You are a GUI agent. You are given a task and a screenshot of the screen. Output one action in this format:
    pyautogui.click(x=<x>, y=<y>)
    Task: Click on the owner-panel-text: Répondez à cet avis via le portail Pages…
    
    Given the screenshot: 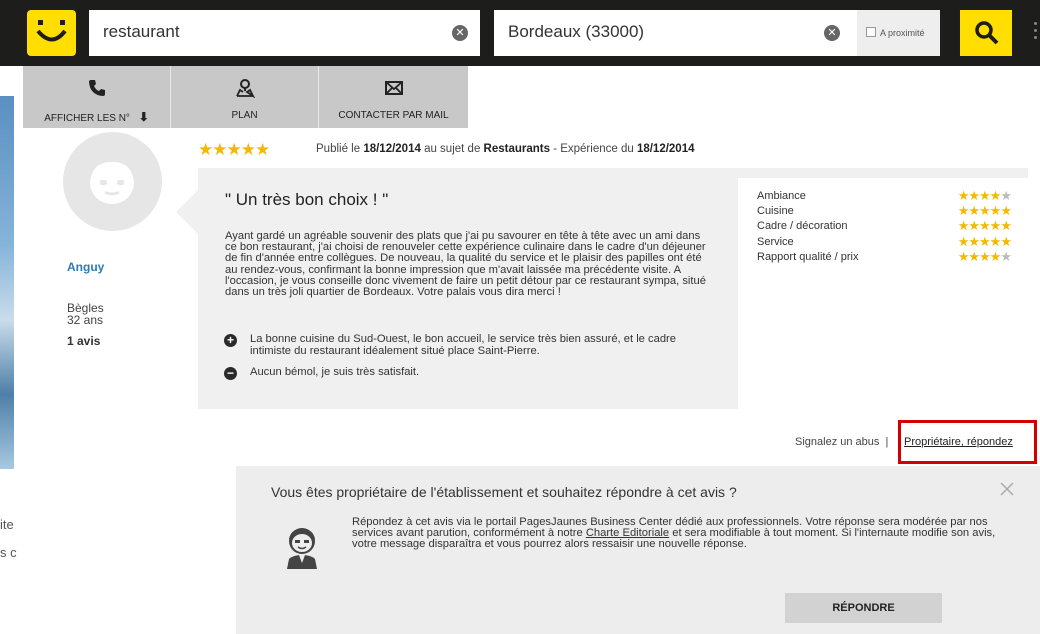 What is the action you would take?
    pyautogui.click(x=674, y=533)
    